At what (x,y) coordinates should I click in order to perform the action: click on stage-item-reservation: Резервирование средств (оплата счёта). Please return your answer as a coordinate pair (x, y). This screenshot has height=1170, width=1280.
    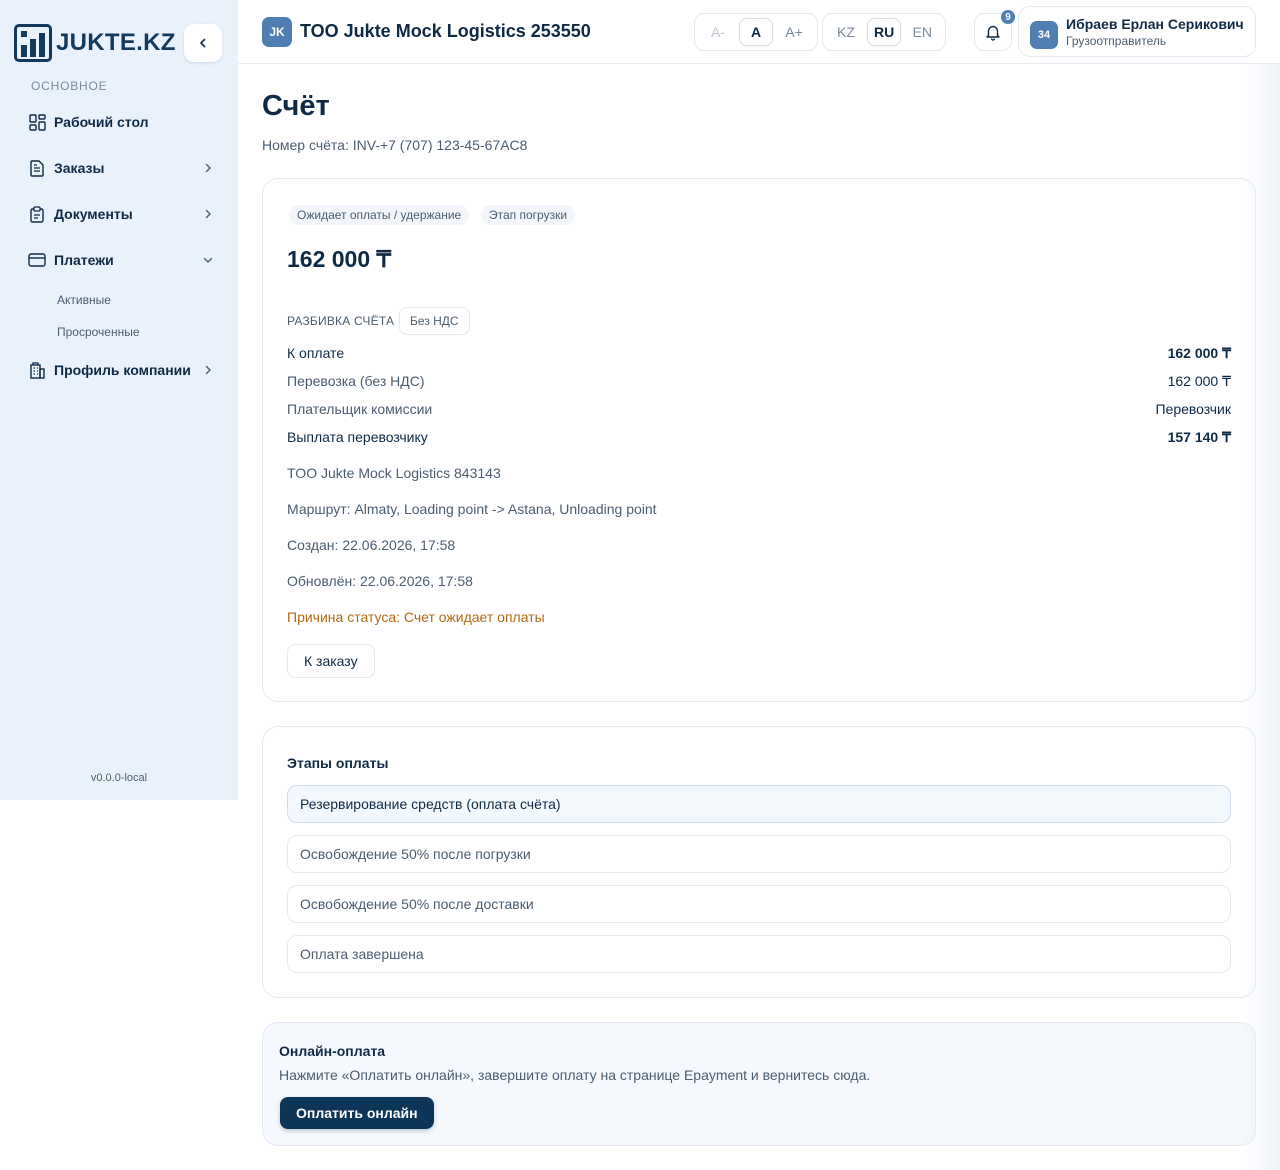
    Looking at the image, I should click on (759, 804).